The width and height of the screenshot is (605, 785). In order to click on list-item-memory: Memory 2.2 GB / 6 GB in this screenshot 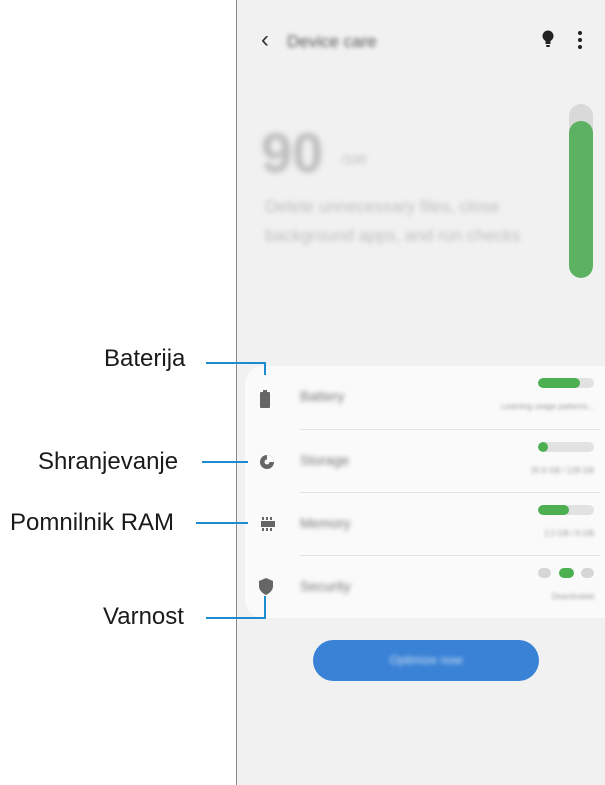, I will do `click(425, 524)`.